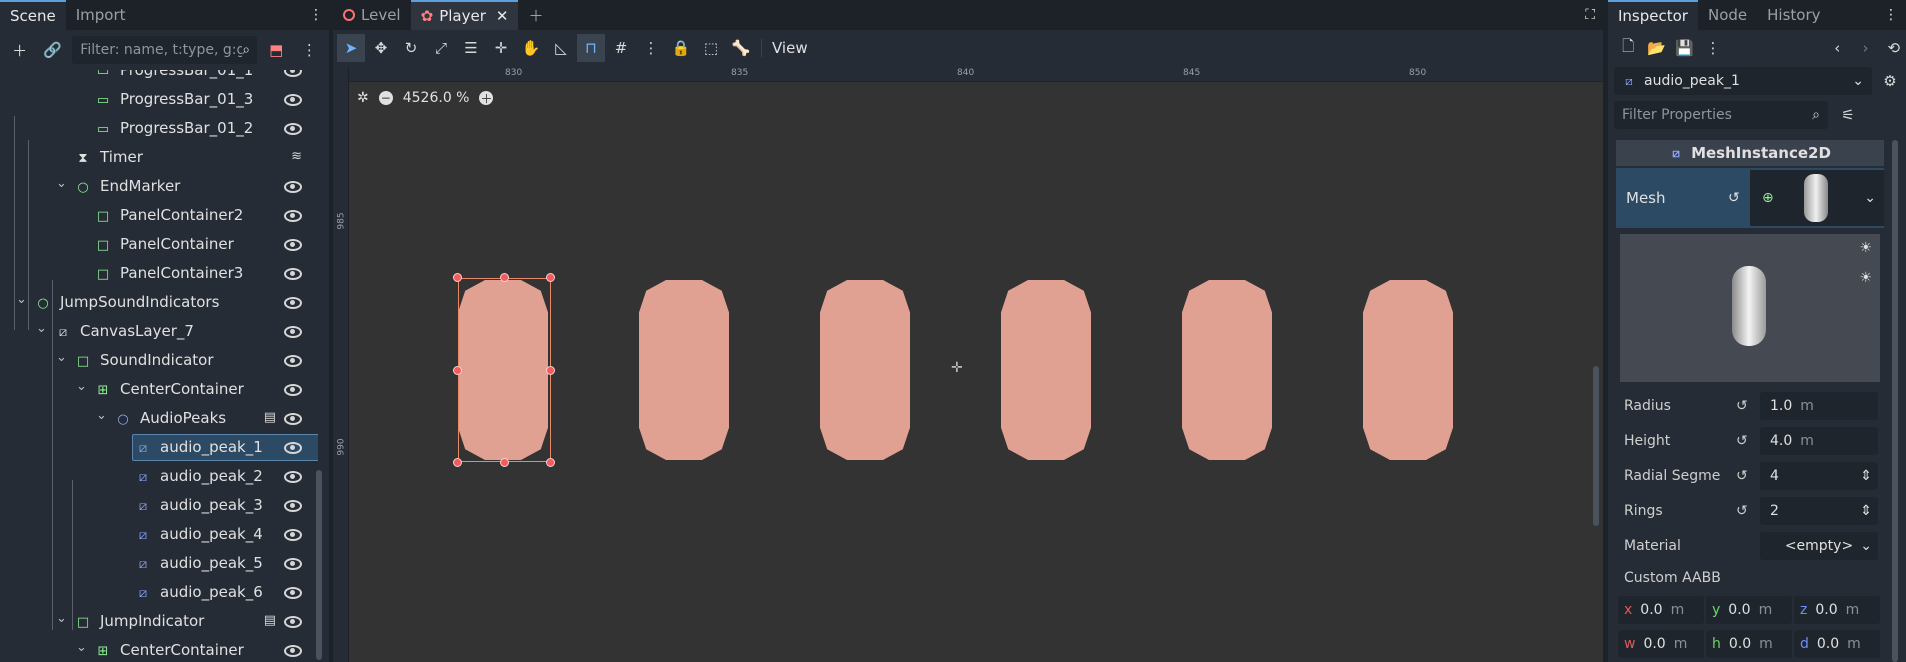  I want to click on resource-menu-icon: ⋮, so click(1713, 48).